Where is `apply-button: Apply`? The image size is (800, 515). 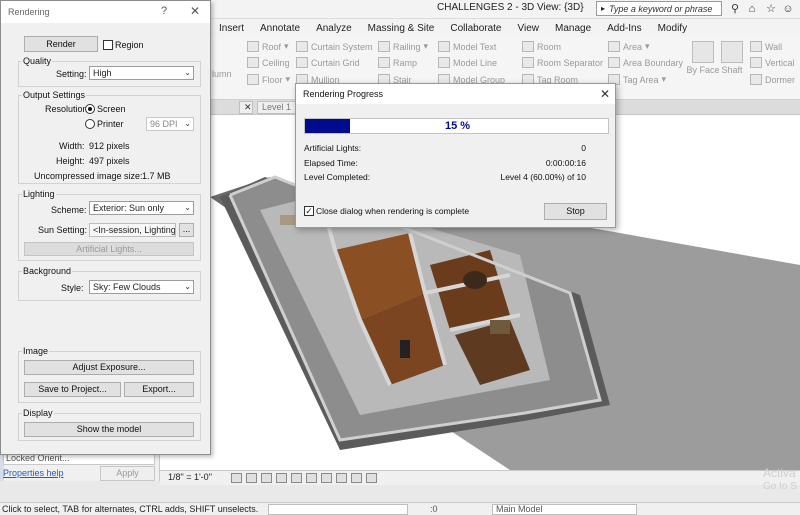 apply-button: Apply is located at coordinates (127, 473).